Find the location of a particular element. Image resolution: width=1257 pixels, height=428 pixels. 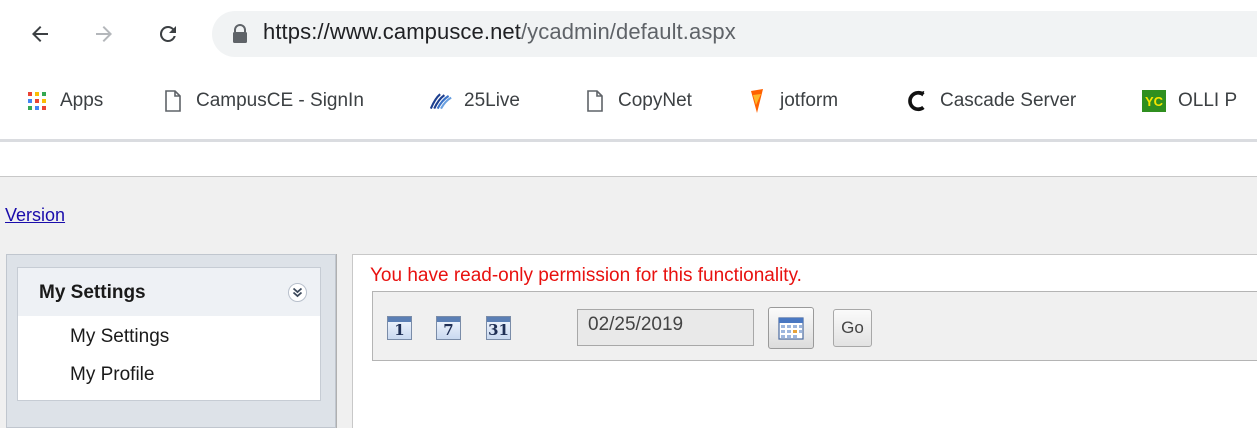

bookmark-jotform: jotform is located at coordinates (792, 101).